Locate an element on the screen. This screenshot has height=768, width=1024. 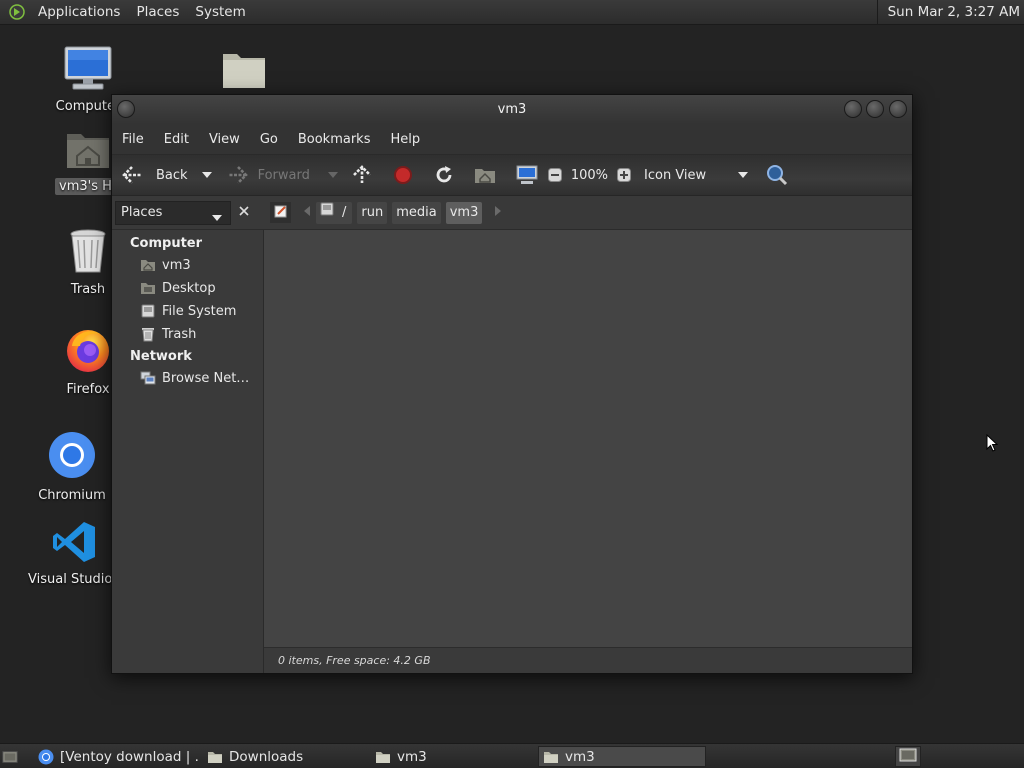
sidebar-item-trash: Trash is located at coordinates (187, 334).